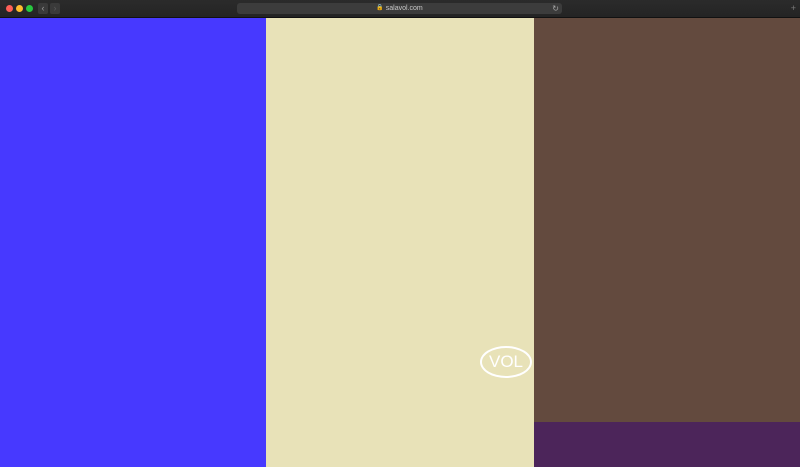 The image size is (800, 467). I want to click on new-tab-button: +, so click(793, 8).